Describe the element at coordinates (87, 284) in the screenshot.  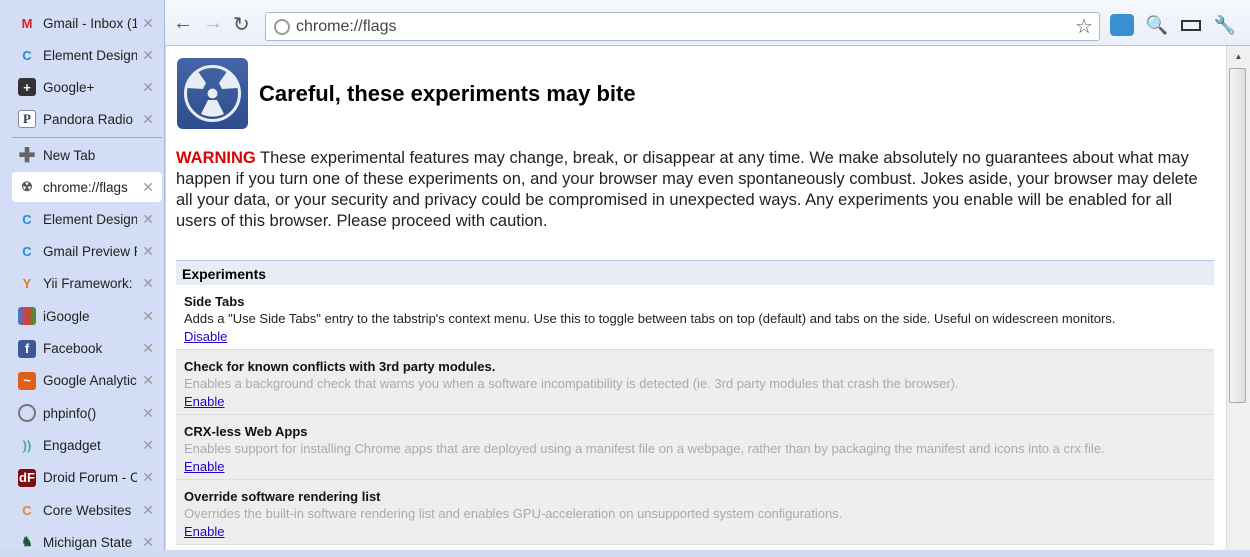
I see `tab: Y Yii Framework: E ✕` at that location.